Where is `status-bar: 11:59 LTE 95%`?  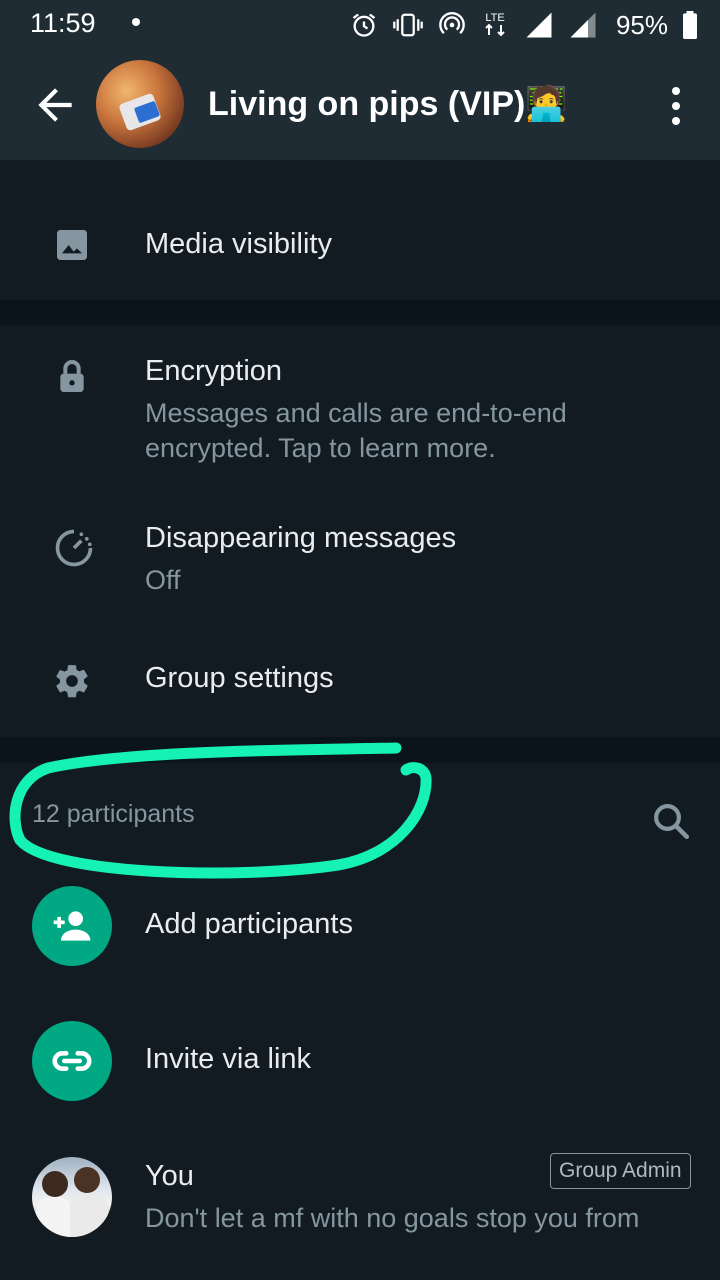
status-bar: 11:59 LTE 95% is located at coordinates (360, 25).